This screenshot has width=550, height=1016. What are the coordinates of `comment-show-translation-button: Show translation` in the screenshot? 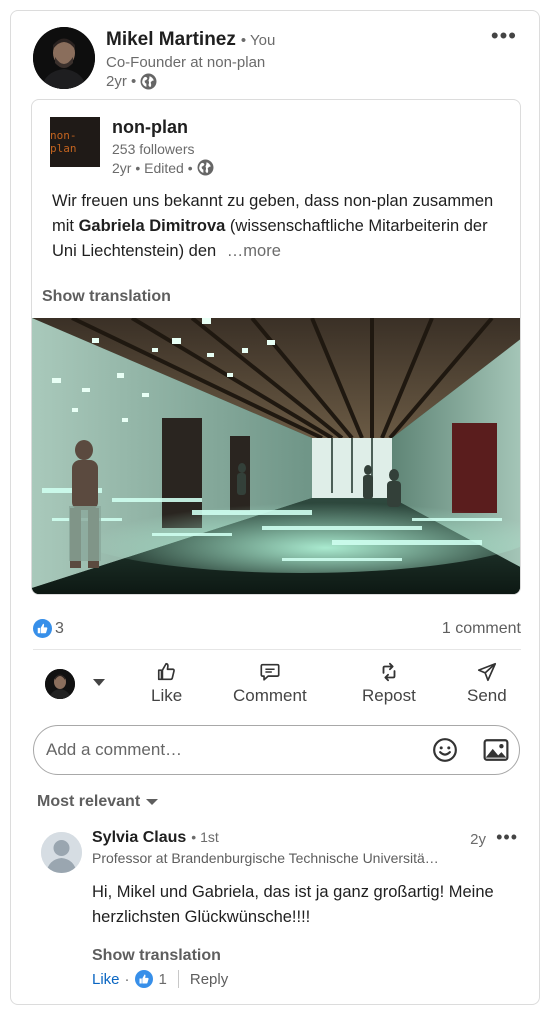 It's located at (307, 956).